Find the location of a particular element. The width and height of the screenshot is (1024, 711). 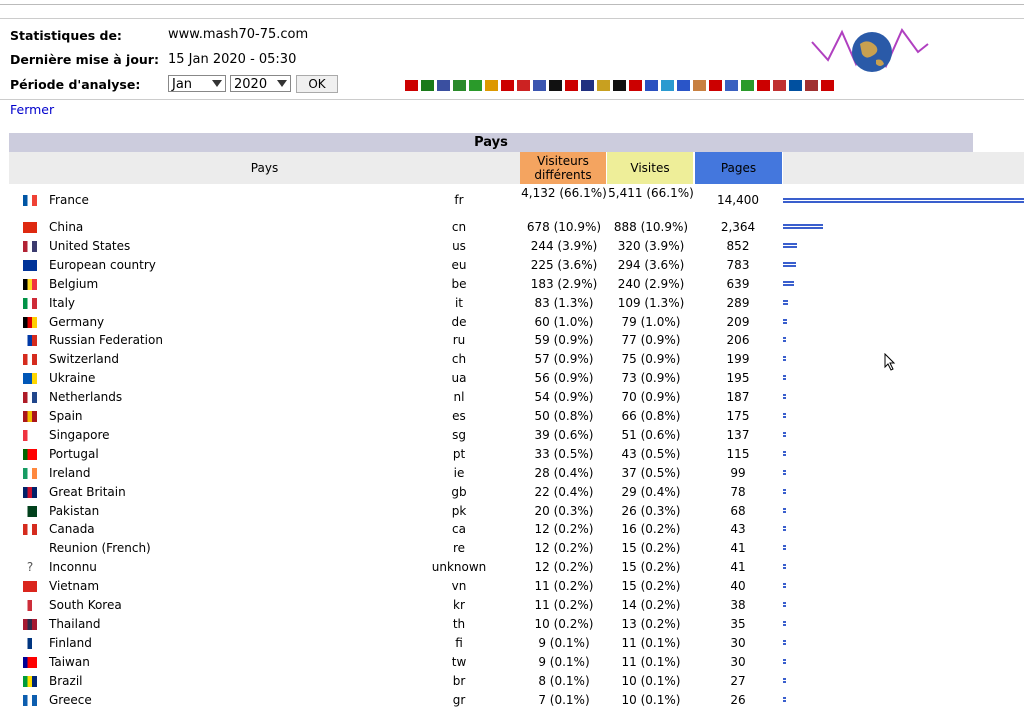

visits: 51 (0.6%) is located at coordinates (651, 434).